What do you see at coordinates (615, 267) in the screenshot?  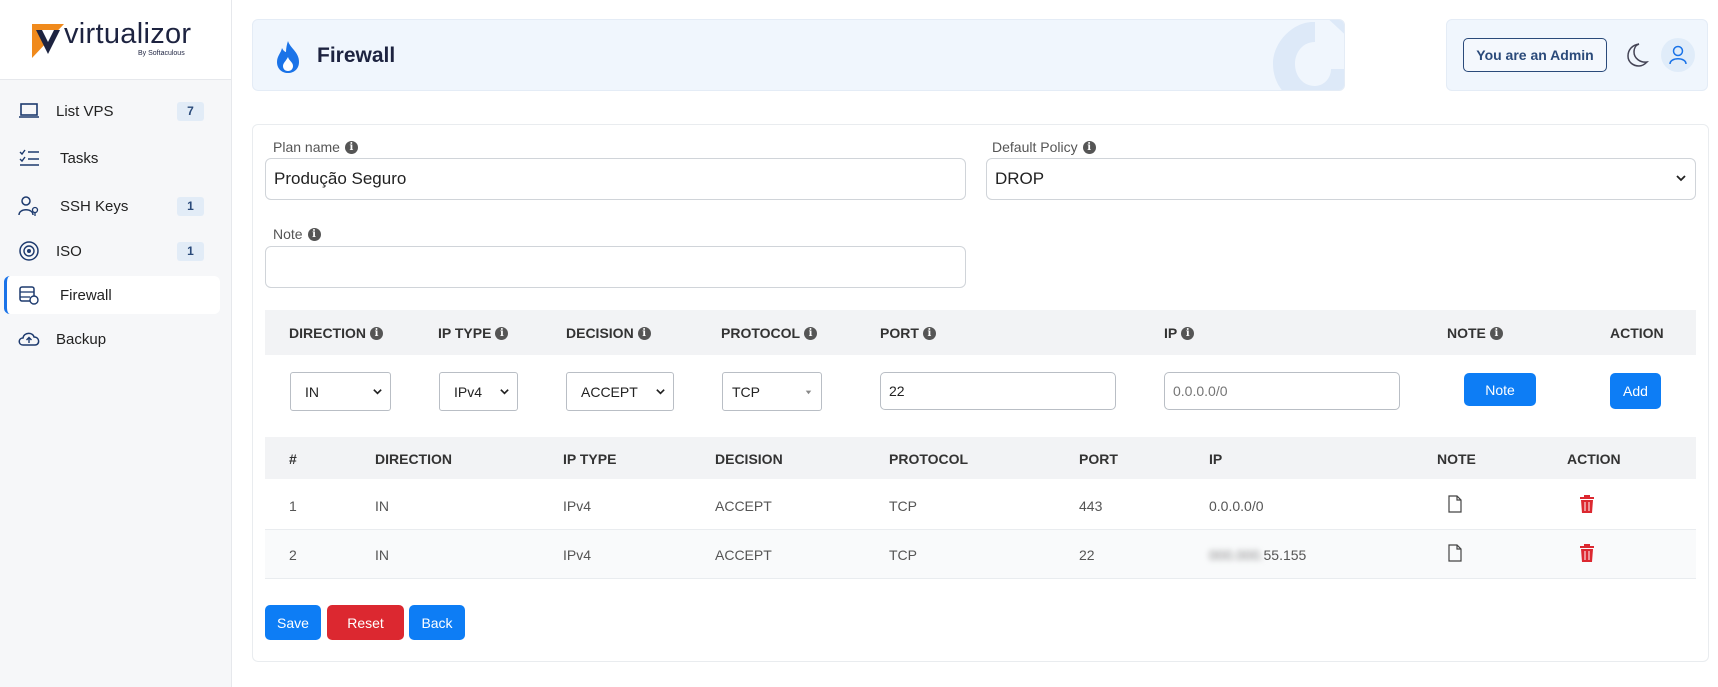 I see `note-input` at bounding box center [615, 267].